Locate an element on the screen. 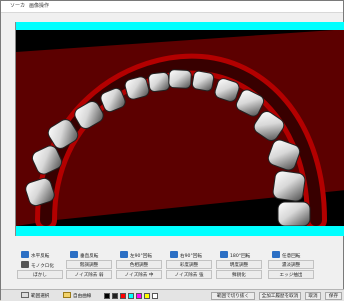 The height and width of the screenshot is (301, 344). range-select-tool: 範囲選択 is located at coordinates (35, 296).